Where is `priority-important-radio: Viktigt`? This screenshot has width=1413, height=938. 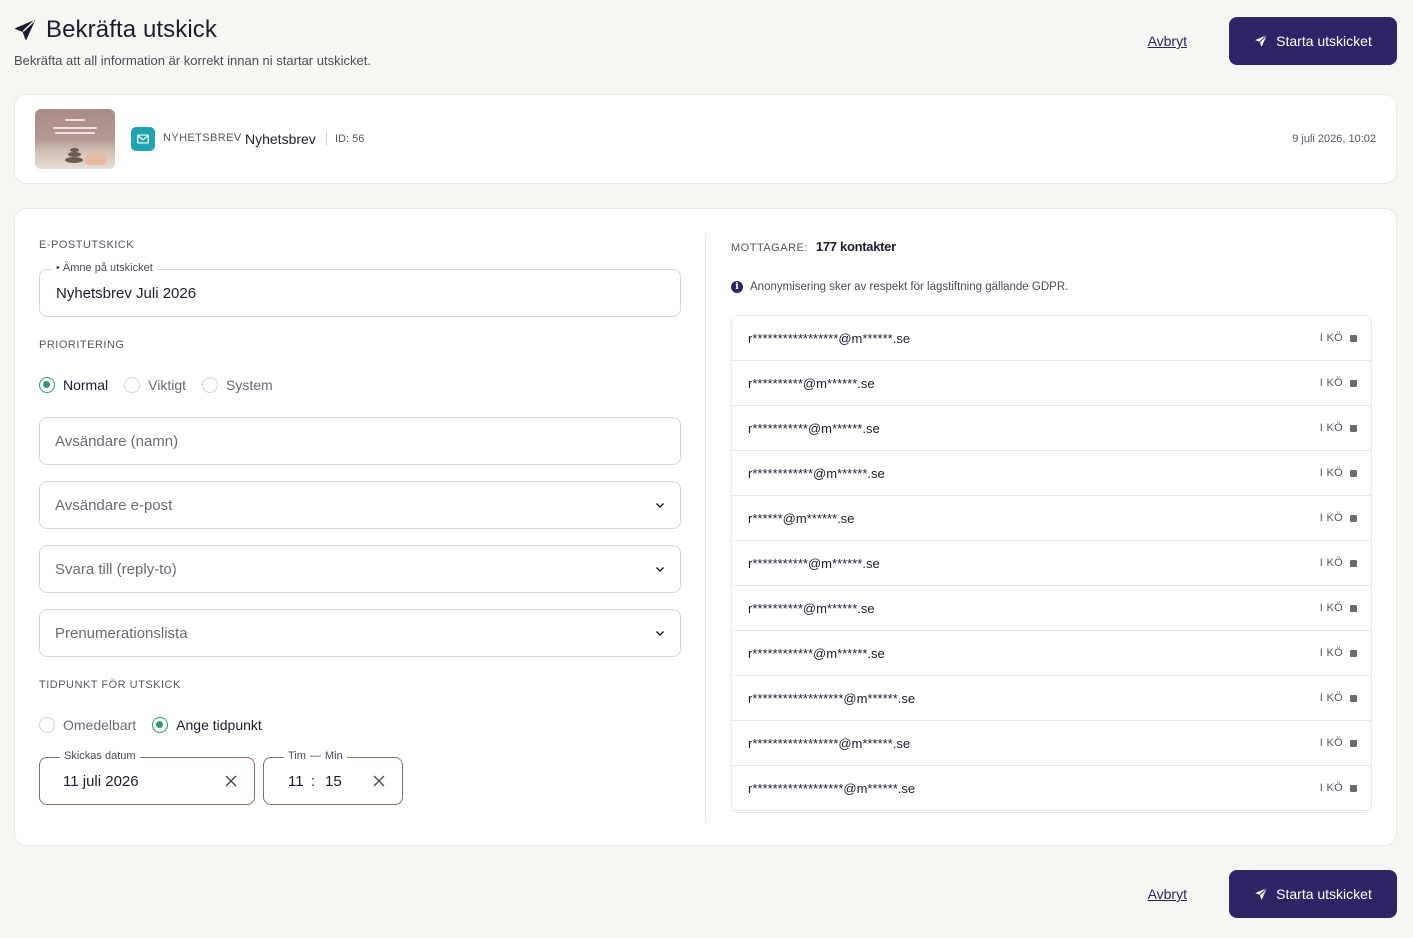
priority-important-radio: Viktigt is located at coordinates (155, 385).